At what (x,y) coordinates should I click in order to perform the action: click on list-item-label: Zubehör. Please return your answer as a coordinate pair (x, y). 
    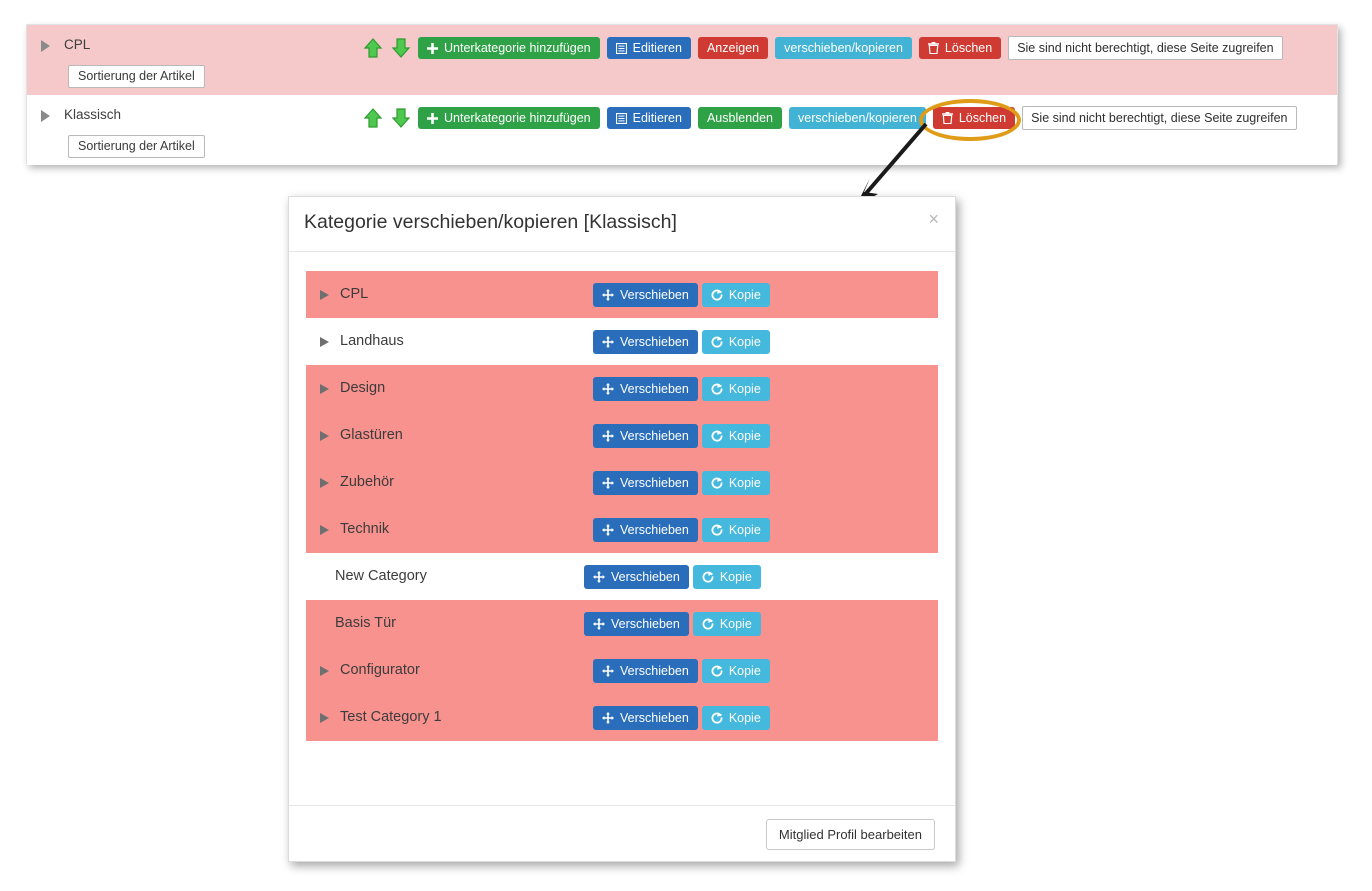
    Looking at the image, I should click on (367, 482).